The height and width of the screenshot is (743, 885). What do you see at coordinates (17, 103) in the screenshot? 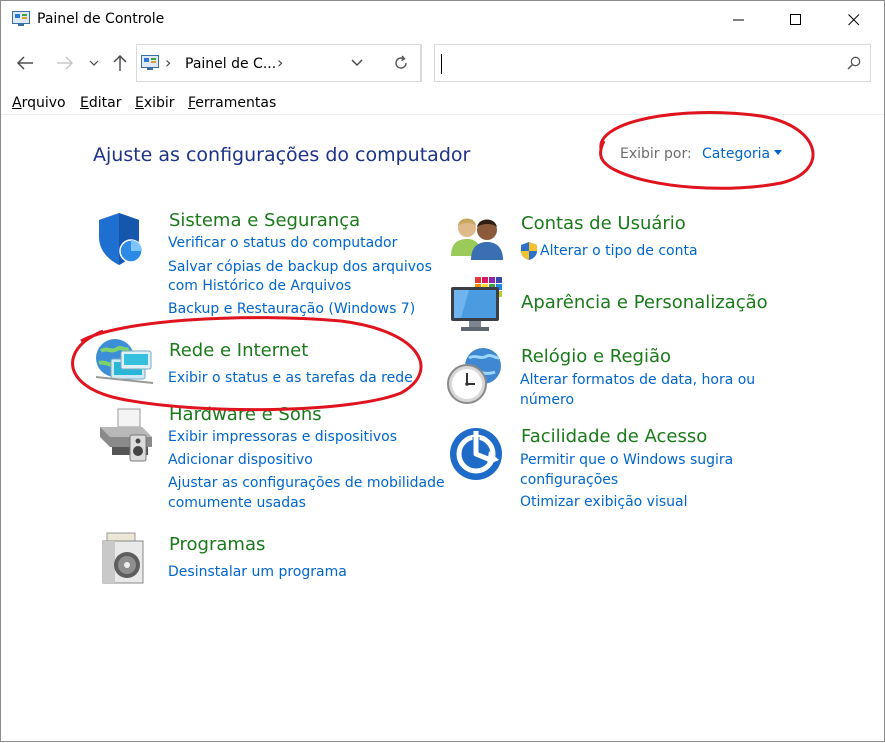
I see `menu-accelerator: A` at bounding box center [17, 103].